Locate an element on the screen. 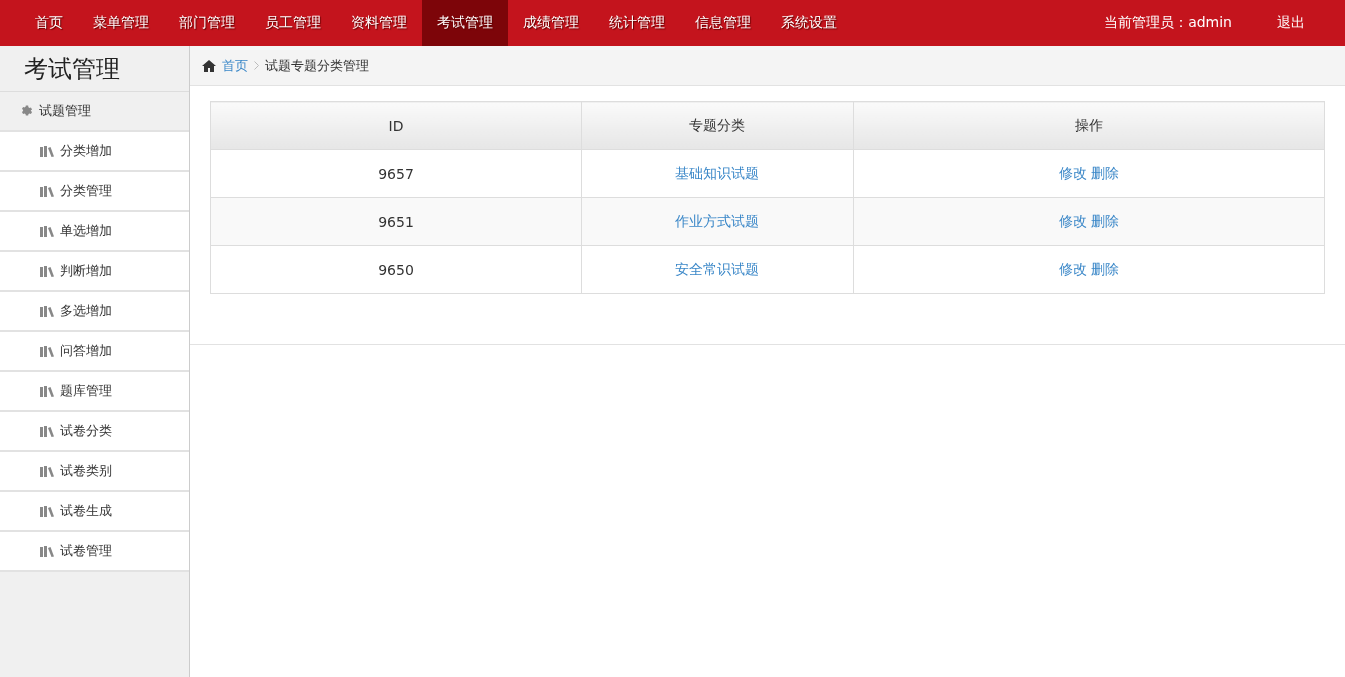 The width and height of the screenshot is (1345, 677). sidebar-item: 分类增加 is located at coordinates (94, 152).